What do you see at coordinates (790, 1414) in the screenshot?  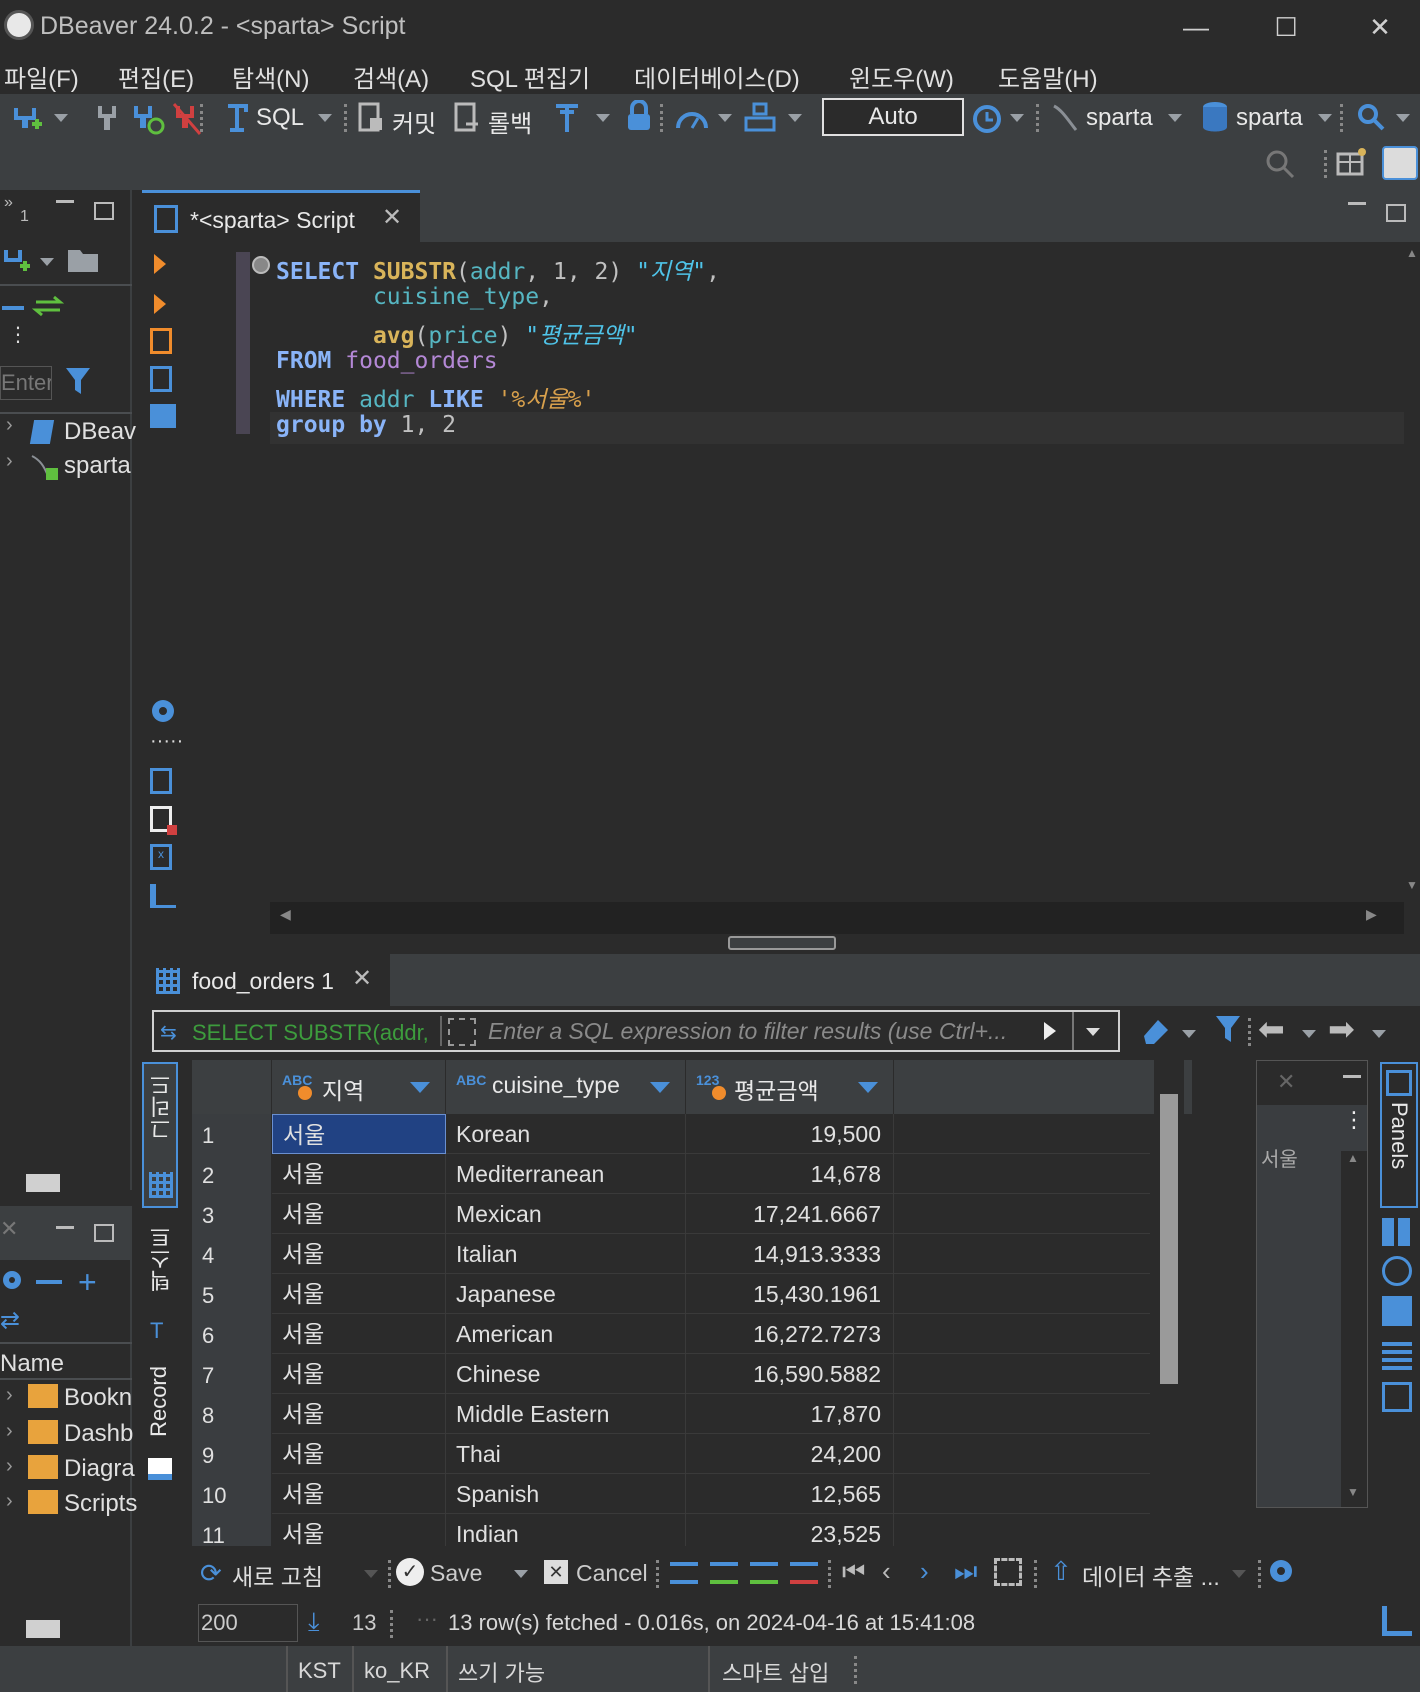 I see `table-cell: 17,870` at bounding box center [790, 1414].